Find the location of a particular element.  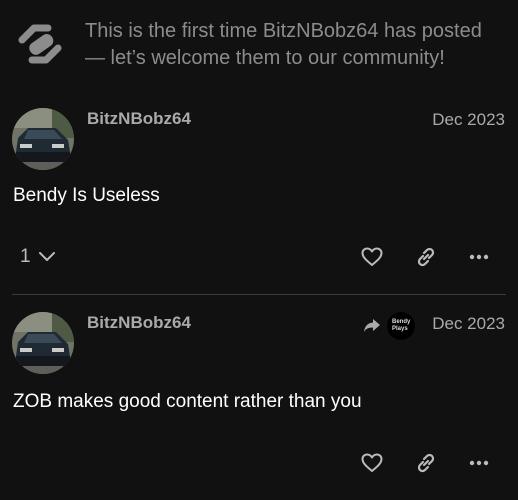

reply-to-avatar: Bendy Plays is located at coordinates (401, 326).